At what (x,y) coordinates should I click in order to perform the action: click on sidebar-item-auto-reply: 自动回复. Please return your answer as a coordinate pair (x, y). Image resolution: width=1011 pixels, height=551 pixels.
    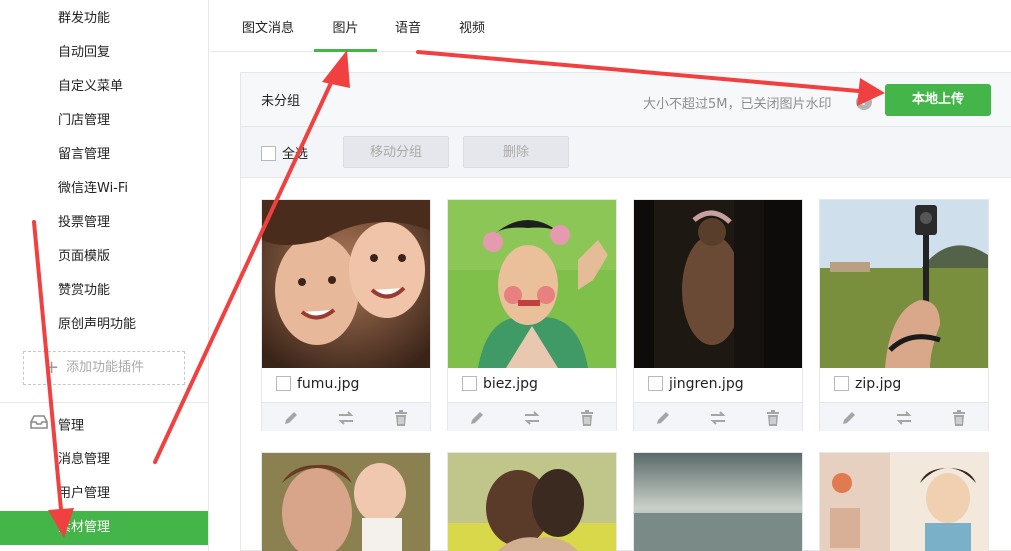
    Looking at the image, I should click on (104, 53).